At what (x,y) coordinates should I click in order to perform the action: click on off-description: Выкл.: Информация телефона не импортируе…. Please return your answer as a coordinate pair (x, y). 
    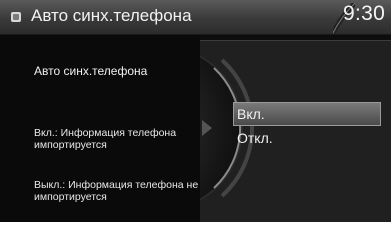
    Looking at the image, I should click on (116, 191).